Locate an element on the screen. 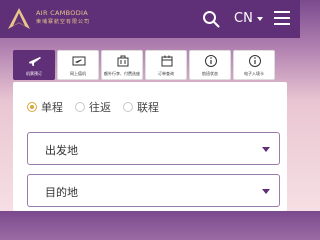 Image resolution: width=320 pixels, height=240 pixels. brand-name-cn: 柬埔寨航空有限公司 is located at coordinates (63, 21).